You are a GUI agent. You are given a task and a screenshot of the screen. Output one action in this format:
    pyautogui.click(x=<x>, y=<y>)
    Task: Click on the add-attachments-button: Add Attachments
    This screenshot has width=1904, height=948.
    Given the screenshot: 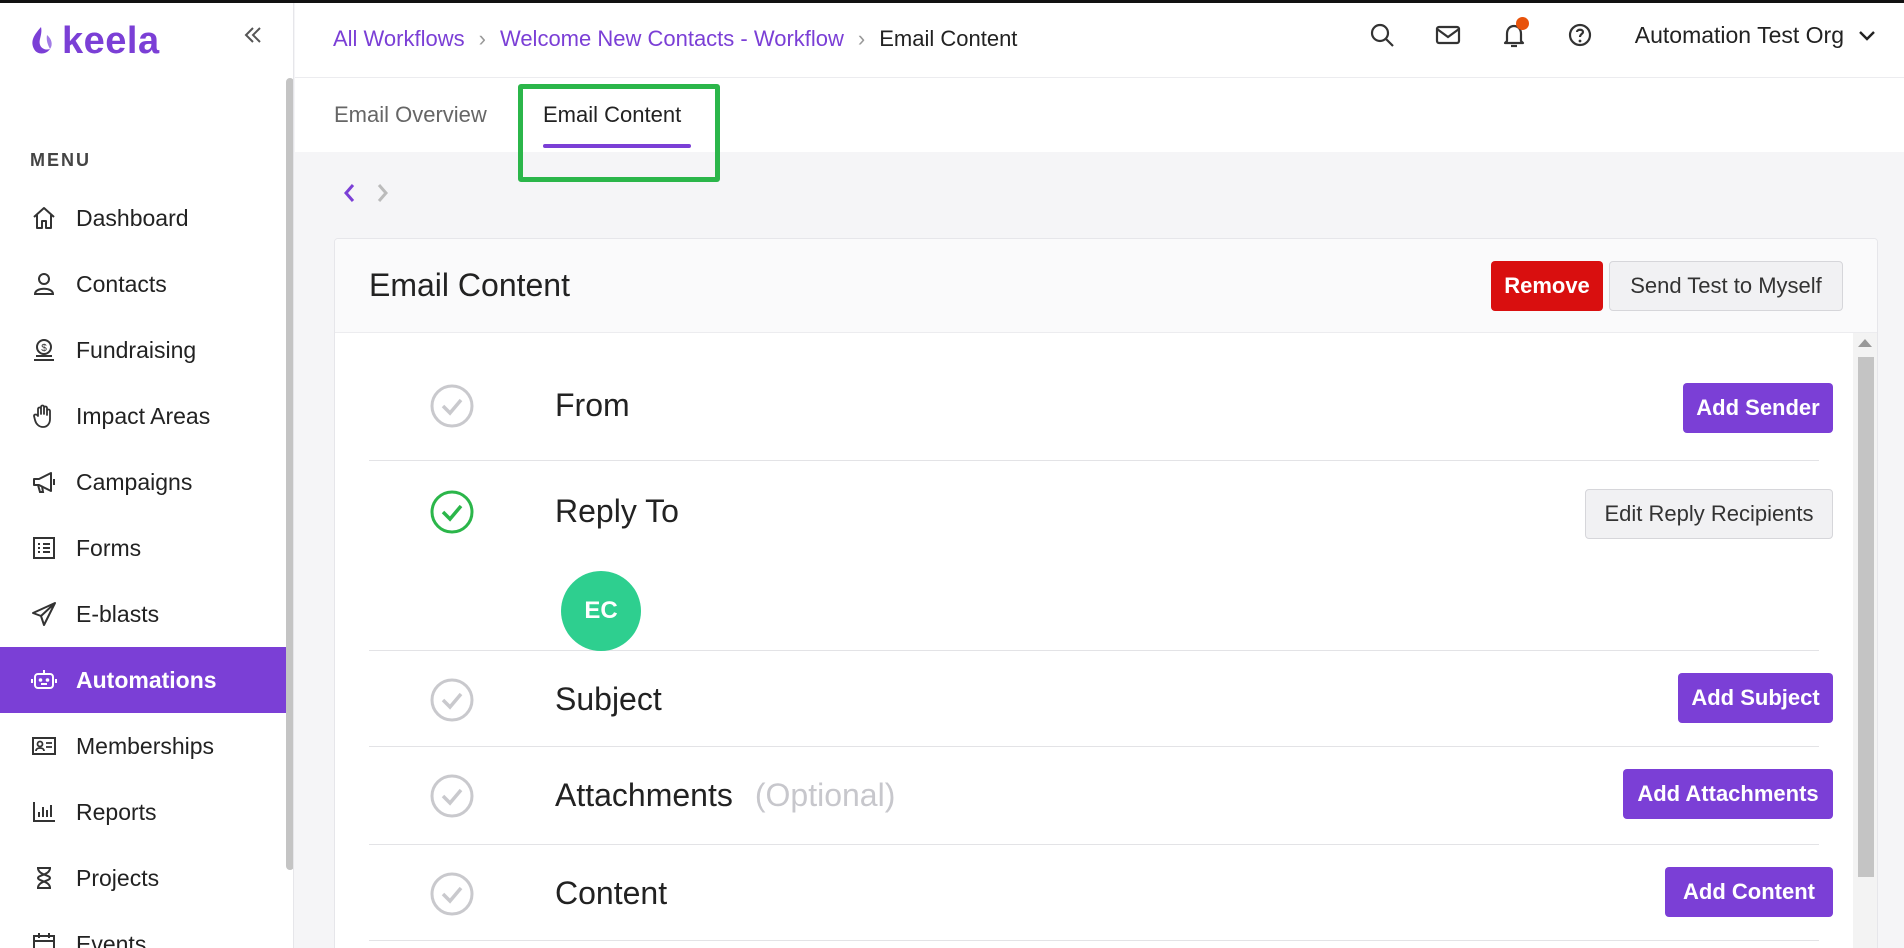 What is the action you would take?
    pyautogui.click(x=1728, y=794)
    